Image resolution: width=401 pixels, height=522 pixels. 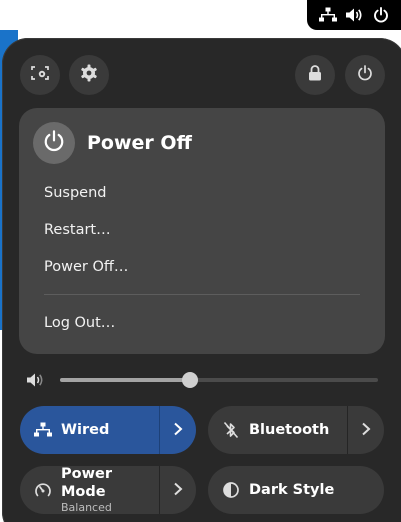 What do you see at coordinates (85, 430) in the screenshot?
I see `wired-label: Wired` at bounding box center [85, 430].